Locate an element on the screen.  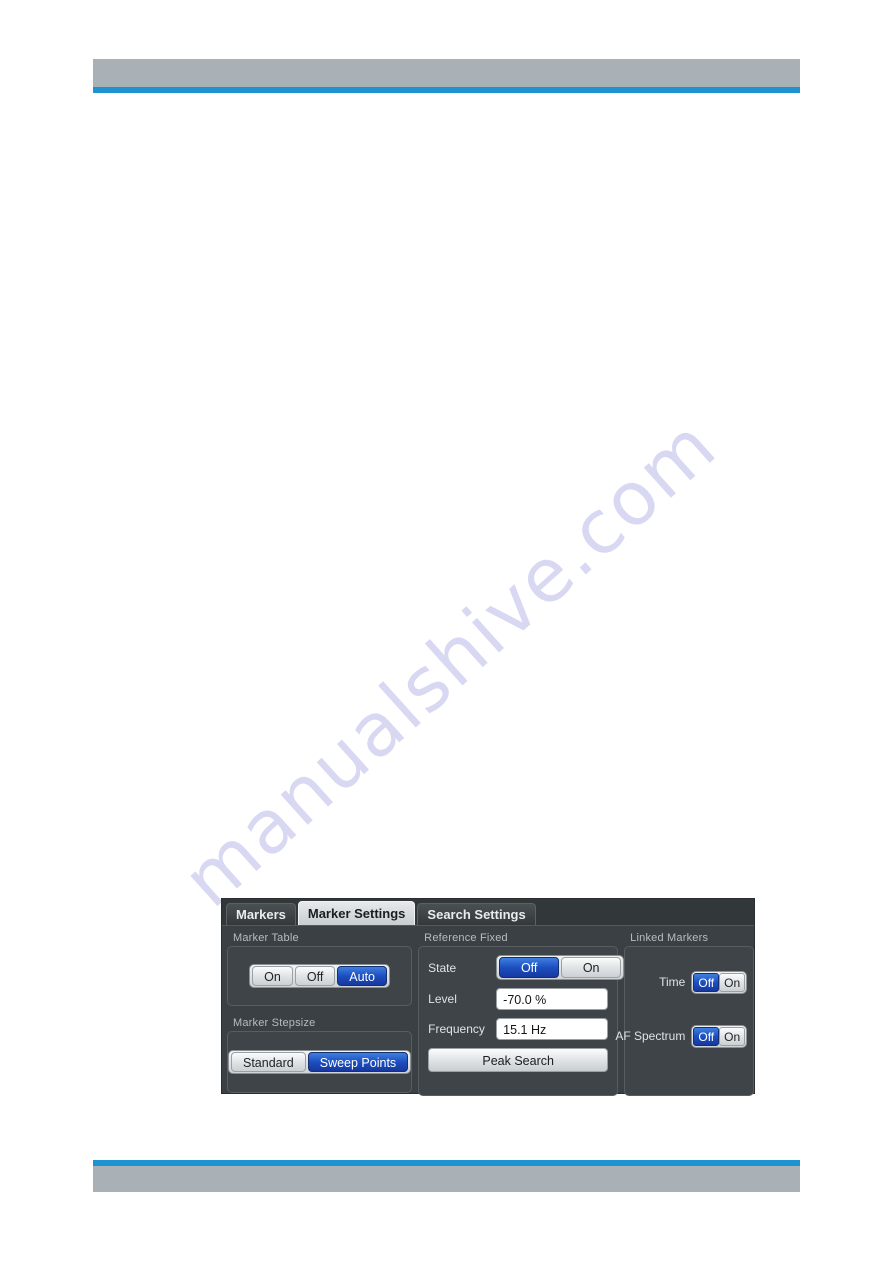
linked-markers-group-title: Linked Markers is located at coordinates (669, 938).